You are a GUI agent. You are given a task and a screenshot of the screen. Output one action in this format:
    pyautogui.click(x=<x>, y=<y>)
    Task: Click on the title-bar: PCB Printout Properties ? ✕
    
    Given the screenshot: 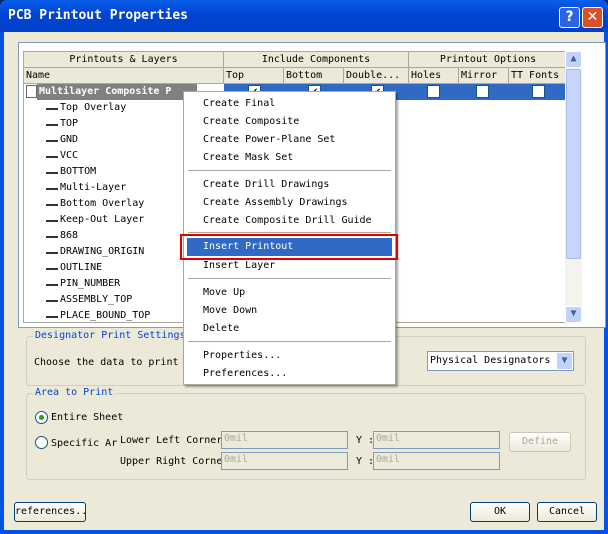 What is the action you would take?
    pyautogui.click(x=304, y=16)
    